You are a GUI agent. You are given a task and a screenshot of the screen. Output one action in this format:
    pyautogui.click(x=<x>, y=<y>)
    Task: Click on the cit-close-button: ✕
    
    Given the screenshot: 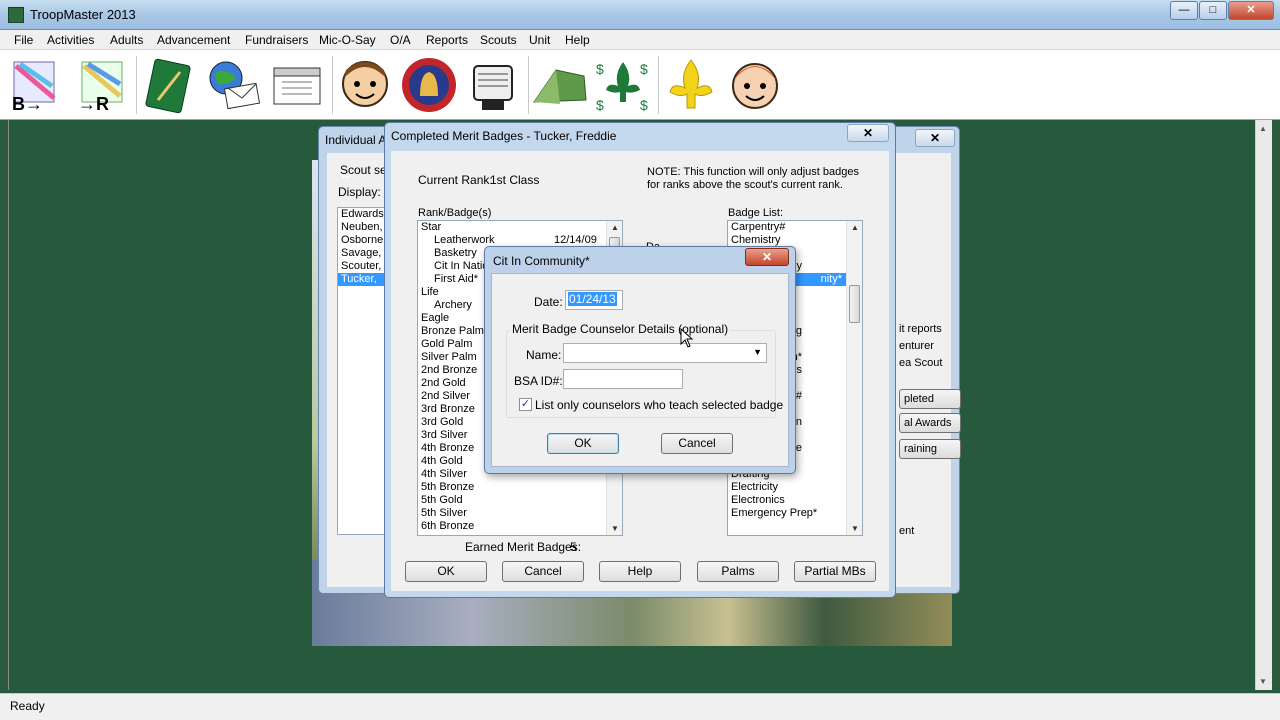 What is the action you would take?
    pyautogui.click(x=767, y=257)
    